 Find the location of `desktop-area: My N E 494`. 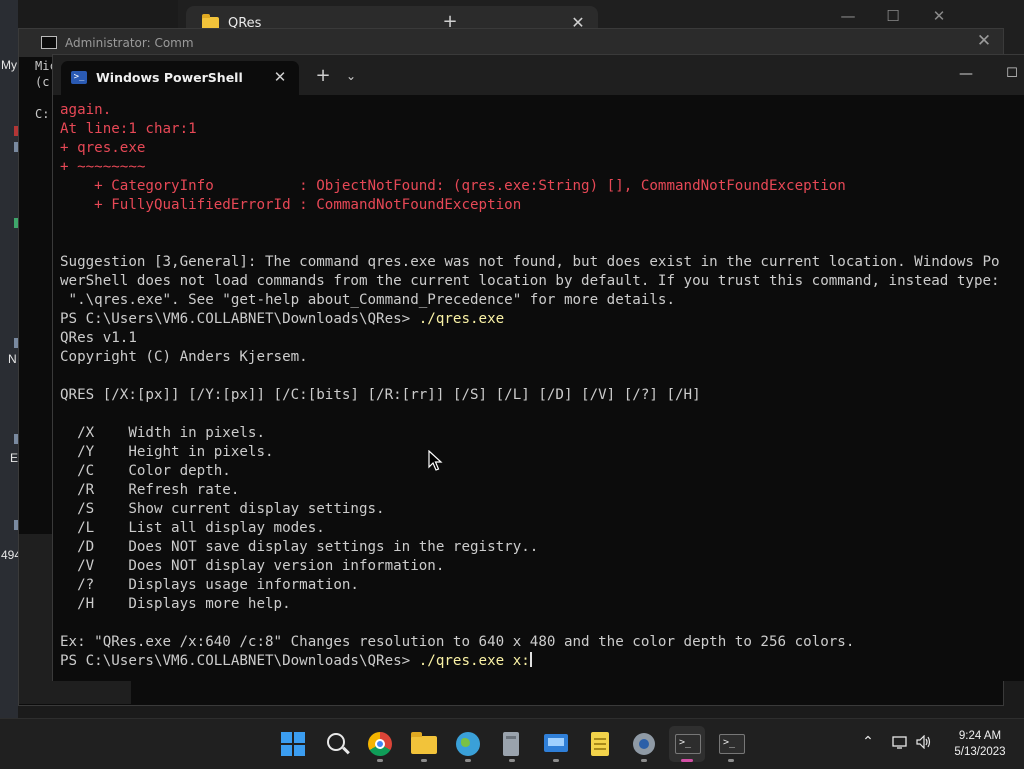

desktop-area: My N E 494 is located at coordinates (10, 359).